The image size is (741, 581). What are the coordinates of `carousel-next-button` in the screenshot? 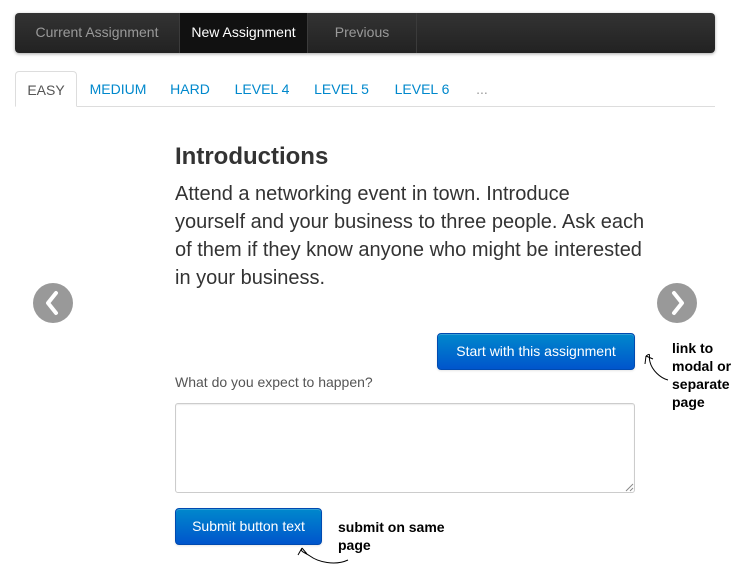 It's located at (677, 303).